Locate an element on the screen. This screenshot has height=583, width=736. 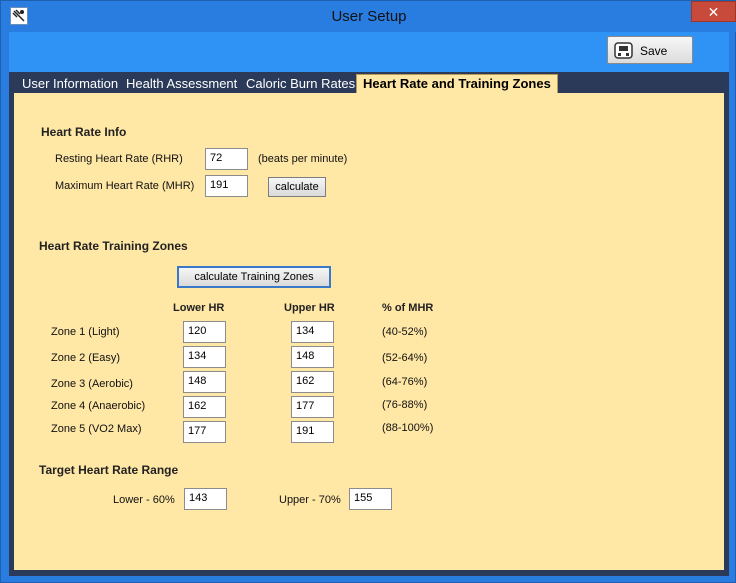
target-lower-input: 143 is located at coordinates (205, 499).